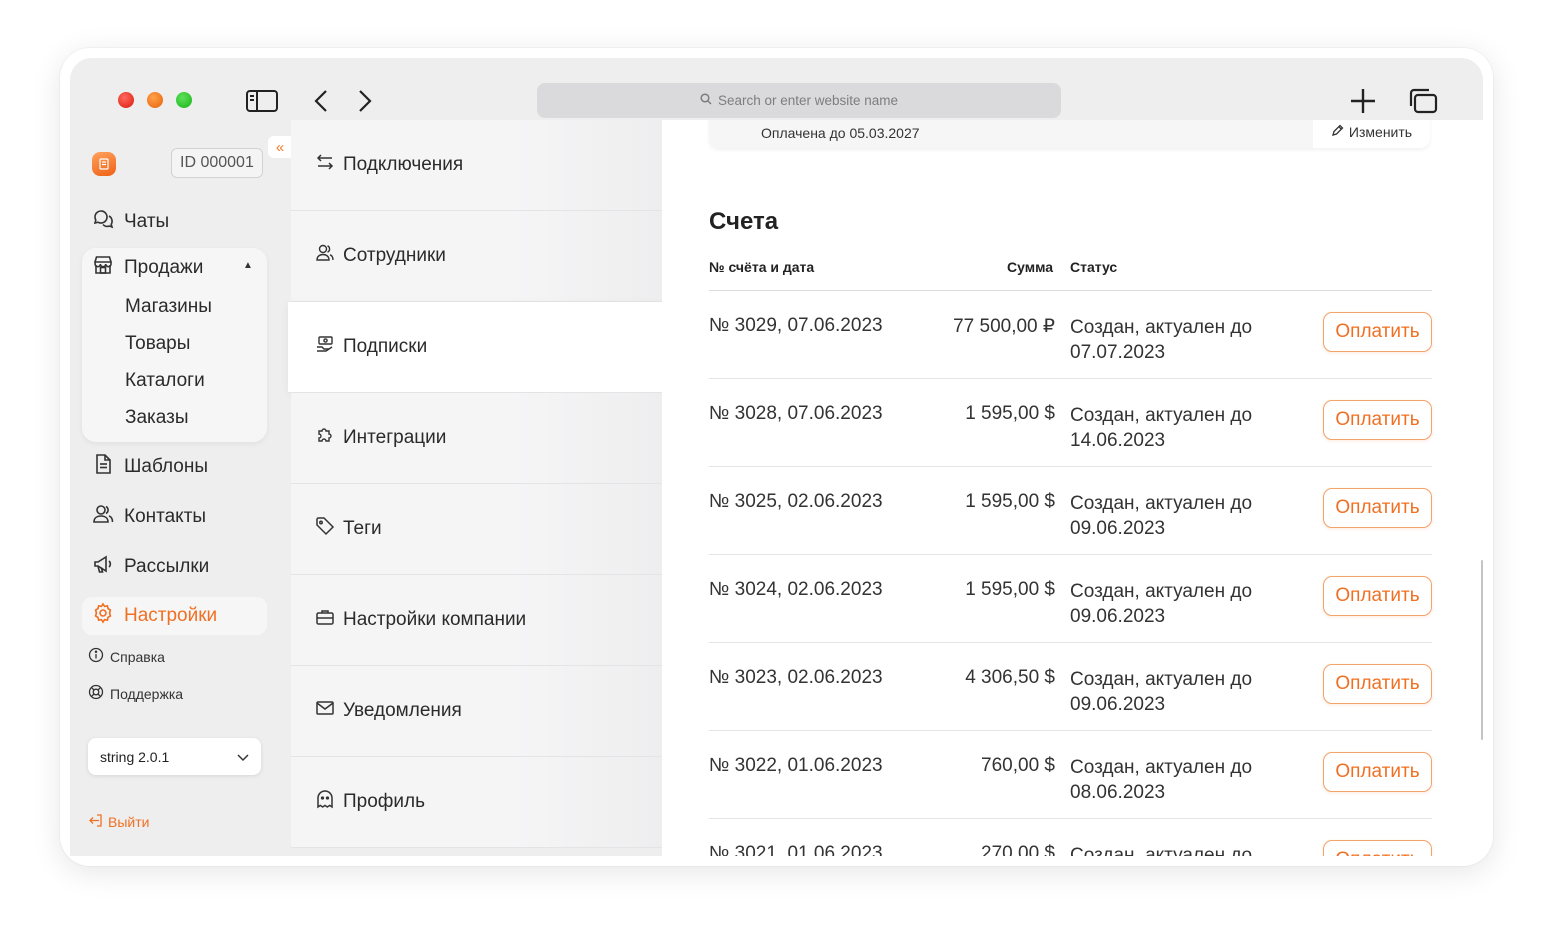  Describe the element at coordinates (166, 466) in the screenshot. I see `sidebar-item-label: Шаблоны` at that location.